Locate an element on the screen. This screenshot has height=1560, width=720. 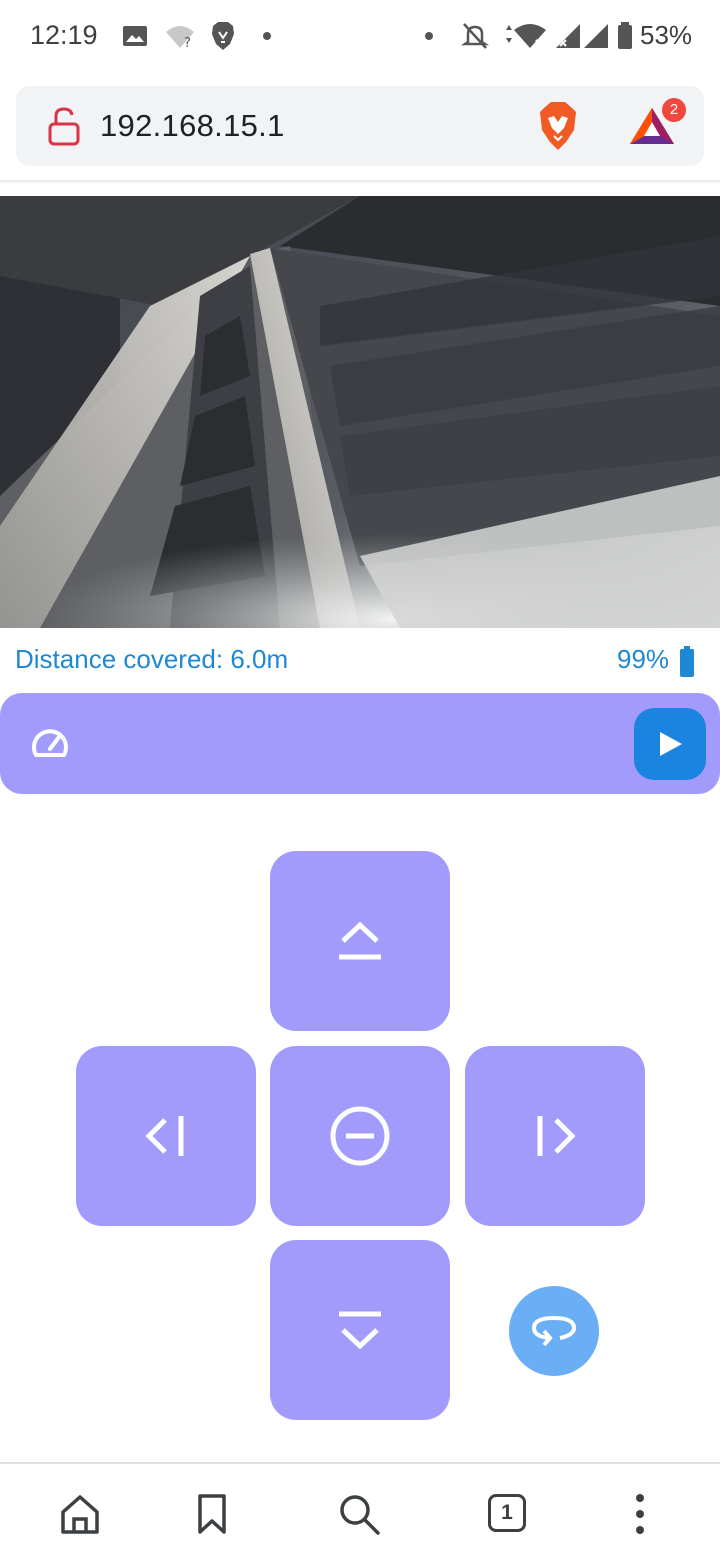
telemetry-row: Distance covered: 6.0m 99% is located at coordinates (360, 662).